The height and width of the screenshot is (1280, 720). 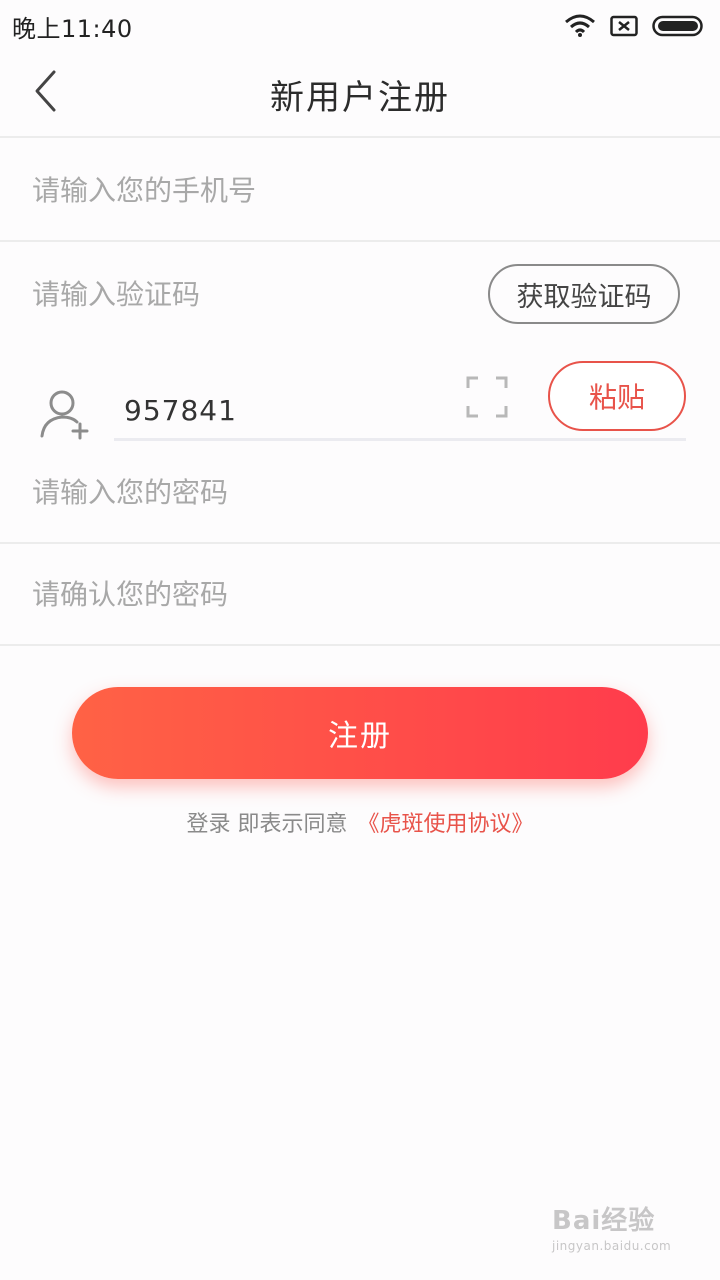 What do you see at coordinates (580, 25) in the screenshot?
I see `wifi-icon` at bounding box center [580, 25].